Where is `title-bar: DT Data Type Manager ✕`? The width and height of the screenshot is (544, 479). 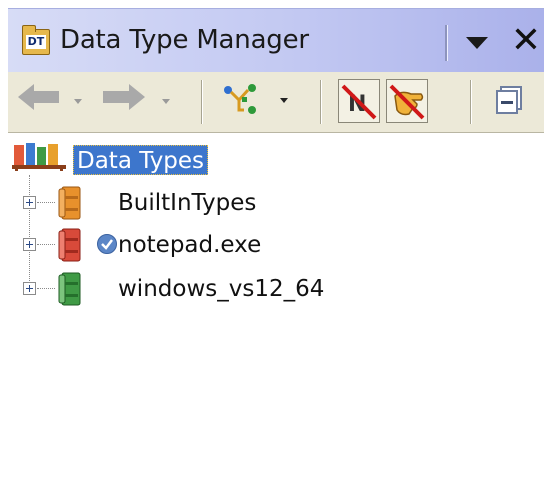
title-bar: DT Data Type Manager ✕ is located at coordinates (276, 40).